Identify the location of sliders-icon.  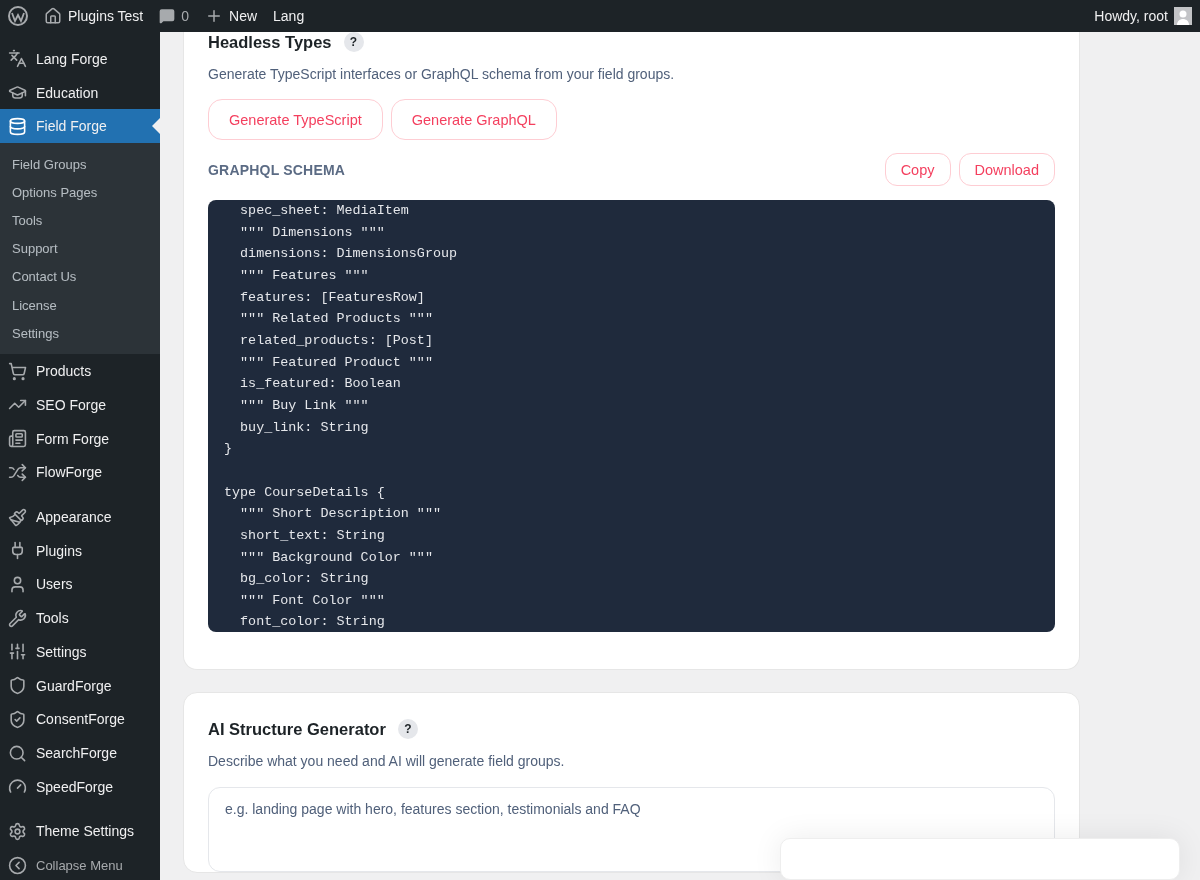
(17, 652).